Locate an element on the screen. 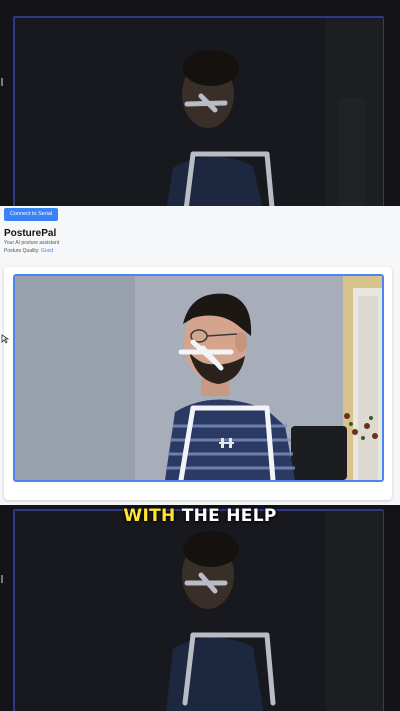 The image size is (400, 711). mouse-cursor-icon is located at coordinates (5, 339).